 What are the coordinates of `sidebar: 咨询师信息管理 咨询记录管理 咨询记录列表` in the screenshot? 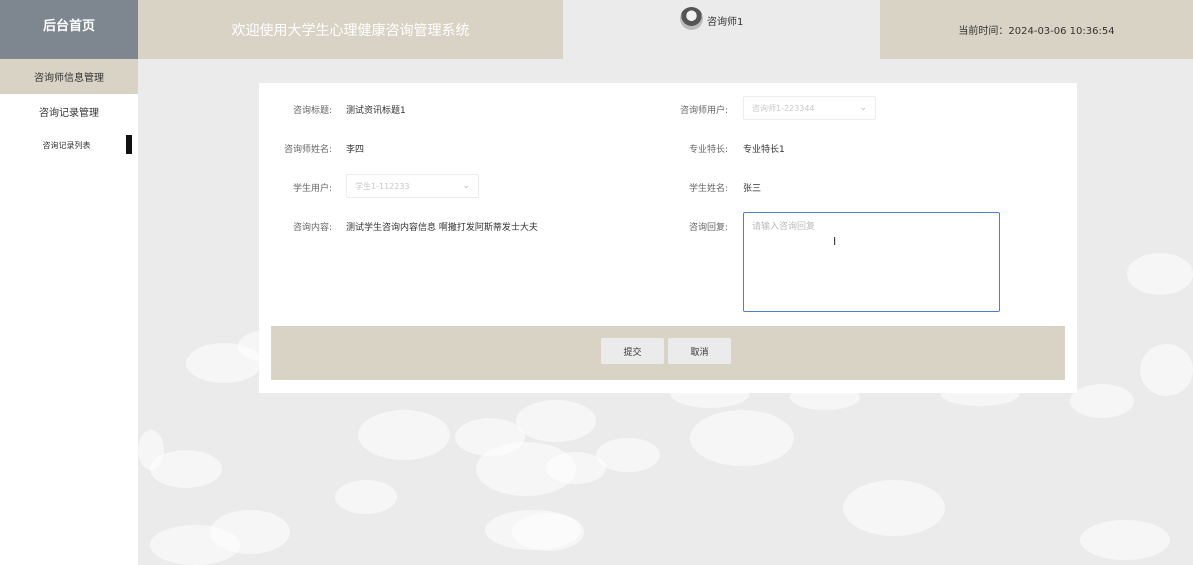 It's located at (69, 312).